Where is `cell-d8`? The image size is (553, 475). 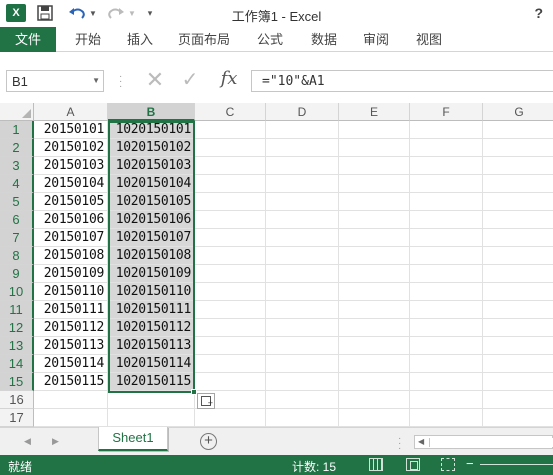 cell-d8 is located at coordinates (302, 256).